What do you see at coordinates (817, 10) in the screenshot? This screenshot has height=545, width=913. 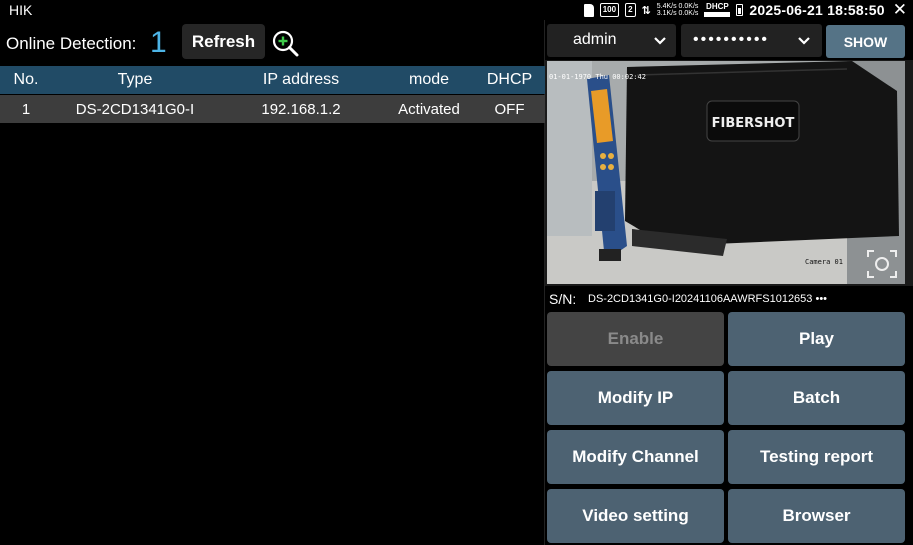 I see `status-datetime: 2025-06-21 18:58:50` at bounding box center [817, 10].